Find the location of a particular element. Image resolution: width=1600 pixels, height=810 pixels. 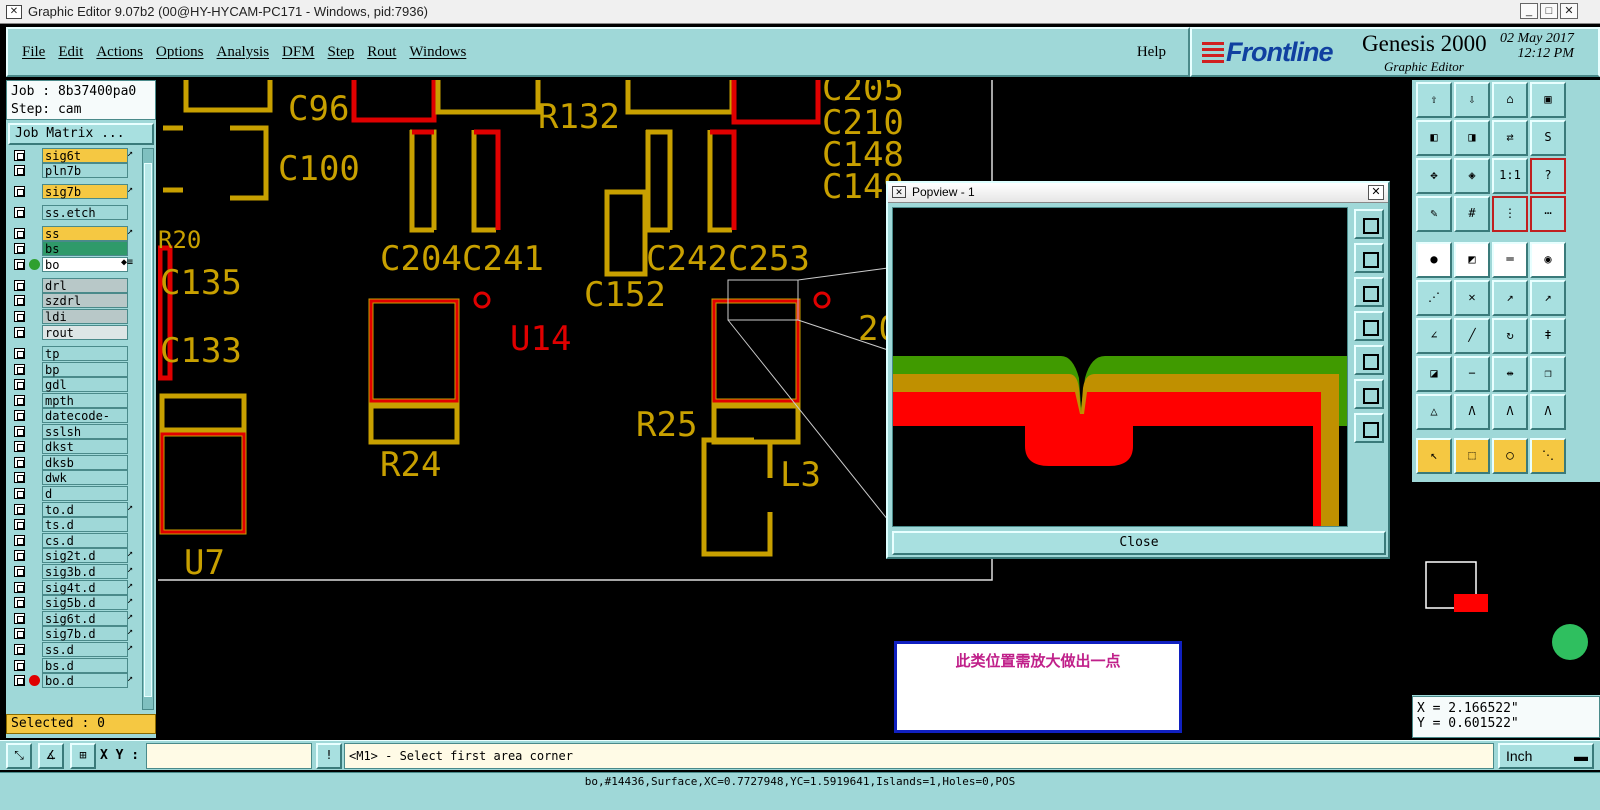

layer-name: sig4t.d is located at coordinates (85, 587).